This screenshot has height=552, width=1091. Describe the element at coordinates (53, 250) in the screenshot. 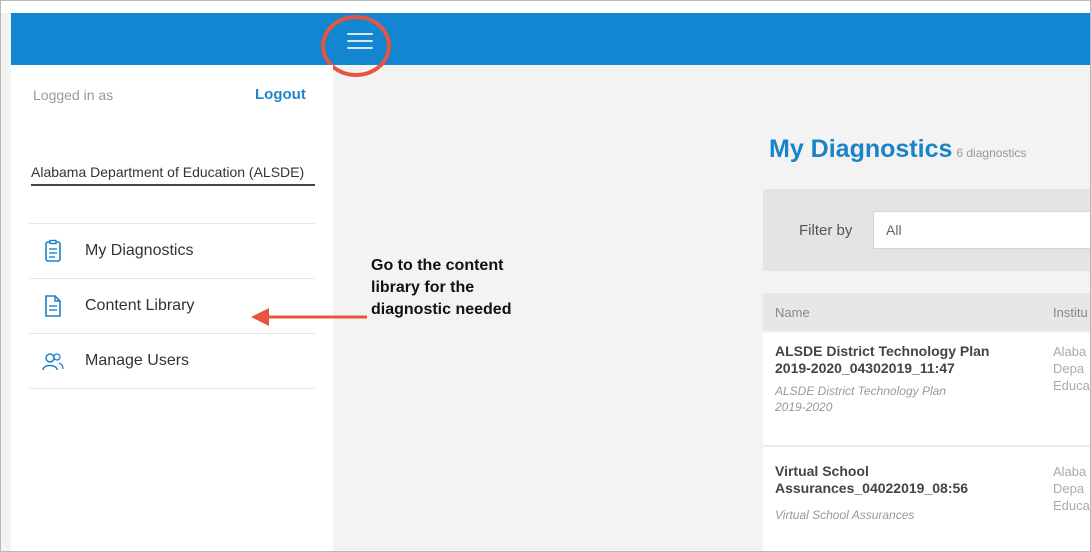

I see `clipboard-icon` at that location.